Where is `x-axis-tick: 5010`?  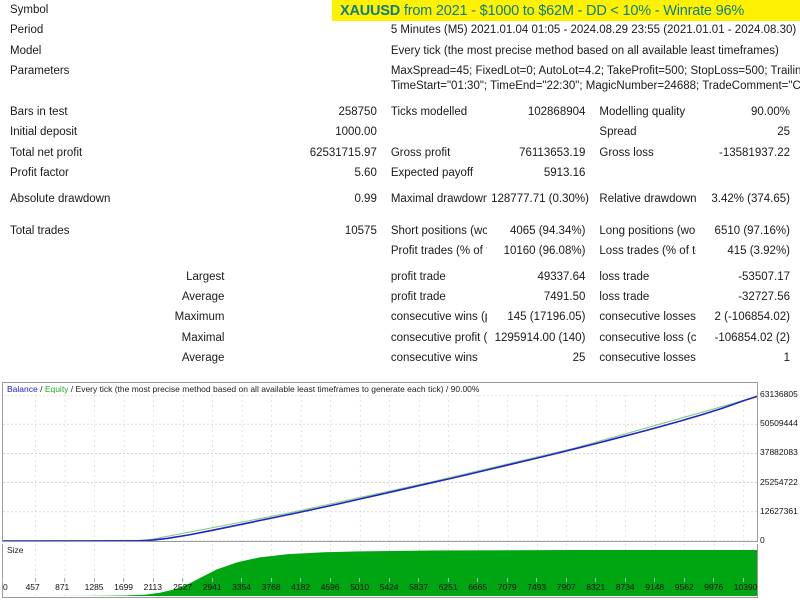
x-axis-tick: 5010 is located at coordinates (360, 587).